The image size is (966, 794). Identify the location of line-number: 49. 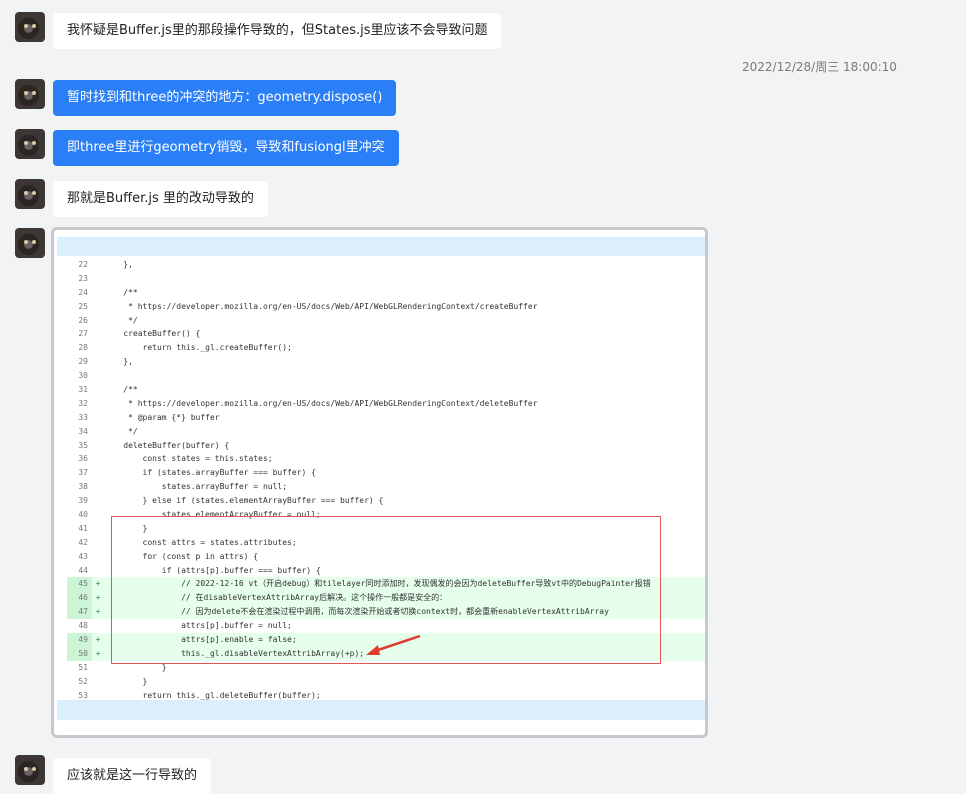
(79, 640).